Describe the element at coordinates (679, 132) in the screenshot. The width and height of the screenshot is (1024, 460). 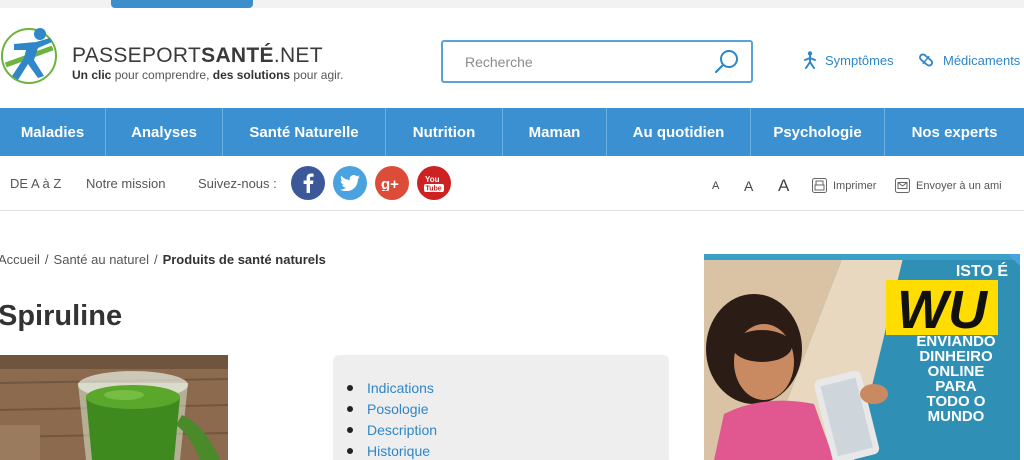
I see `nav-item-au-quotidien: Au quotidien` at that location.